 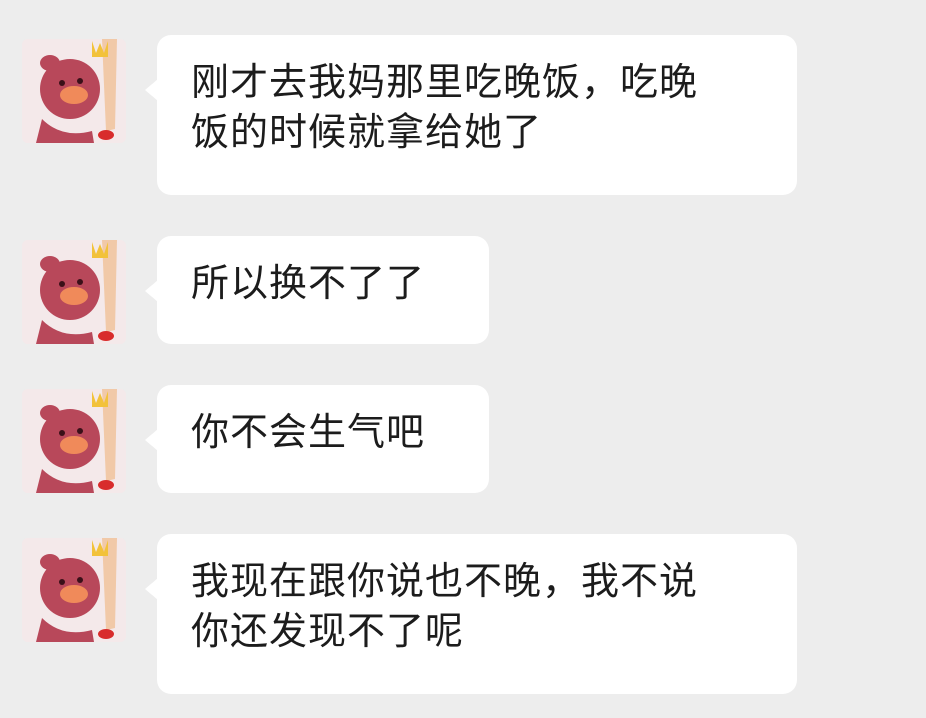 What do you see at coordinates (328, 631) in the screenshot?
I see `message-text: 你还发现不了呢` at bounding box center [328, 631].